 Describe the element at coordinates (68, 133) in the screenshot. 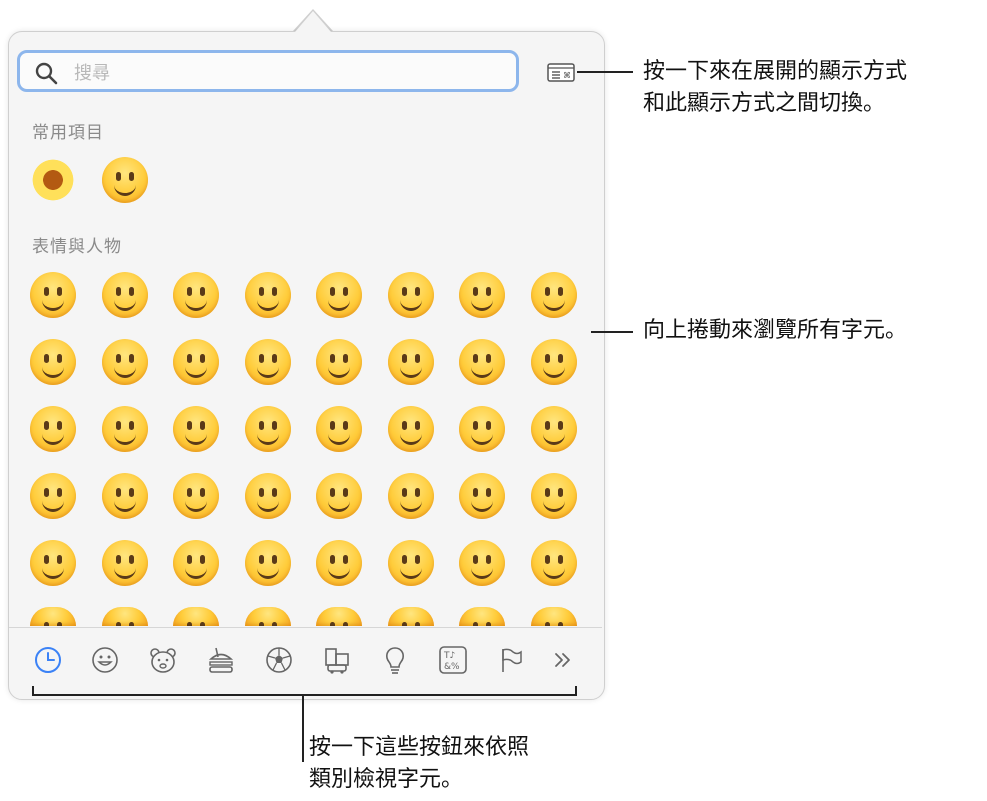

I see `section-title-frequent: 常用項目` at that location.